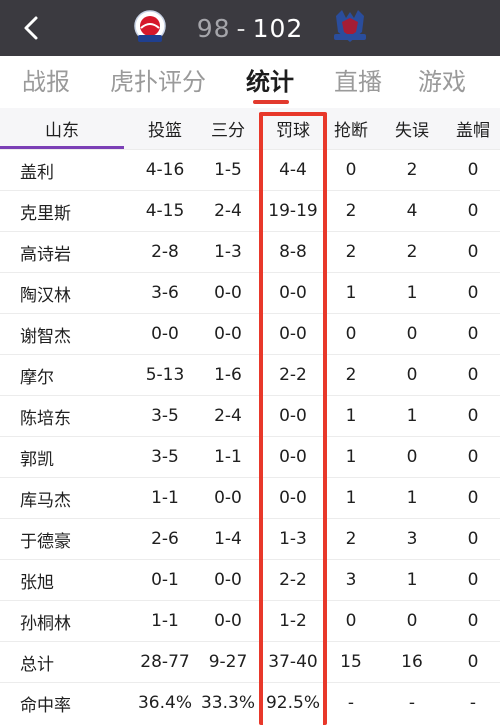  I want to click on table-row: 命中率 36.4% 33.3% 92.5% - - -, so click(250, 702).